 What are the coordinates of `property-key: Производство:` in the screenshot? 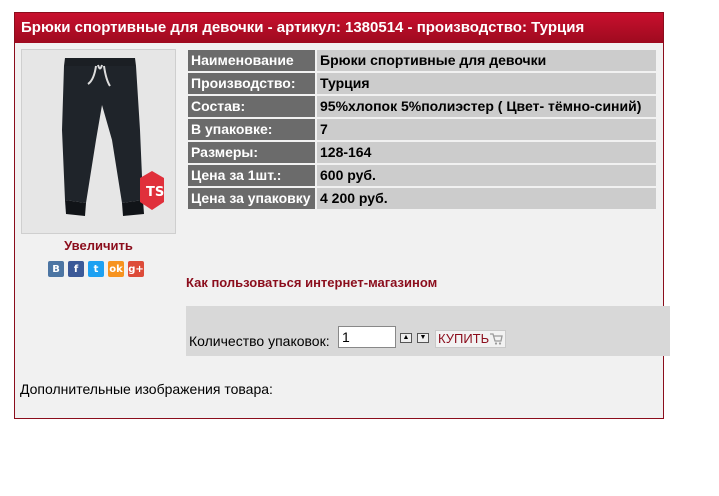 It's located at (251, 83).